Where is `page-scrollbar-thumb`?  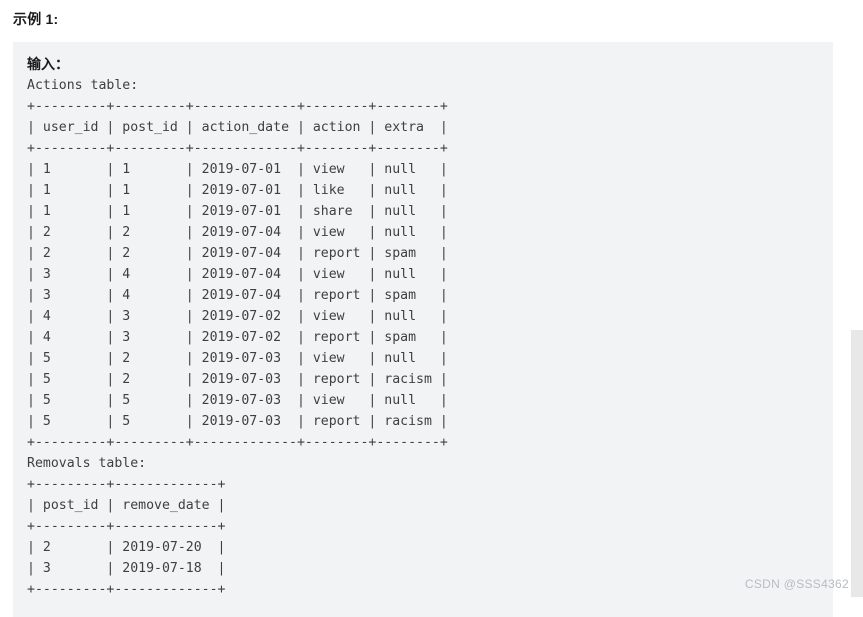 page-scrollbar-thumb is located at coordinates (857, 463).